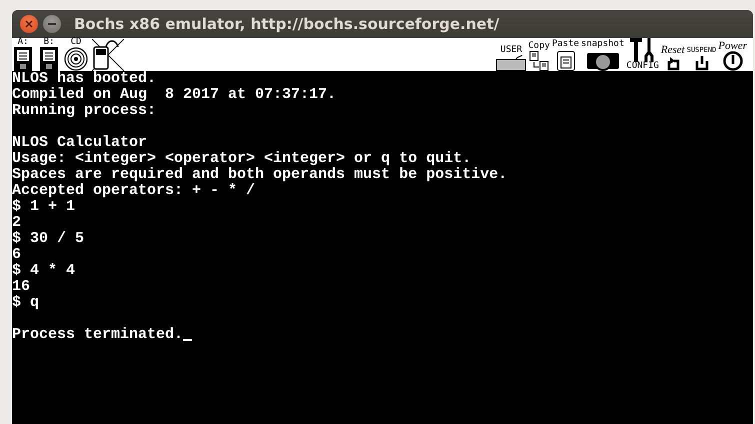 The height and width of the screenshot is (424, 755). What do you see at coordinates (84, 111) in the screenshot?
I see `terminal-line: Running process:` at bounding box center [84, 111].